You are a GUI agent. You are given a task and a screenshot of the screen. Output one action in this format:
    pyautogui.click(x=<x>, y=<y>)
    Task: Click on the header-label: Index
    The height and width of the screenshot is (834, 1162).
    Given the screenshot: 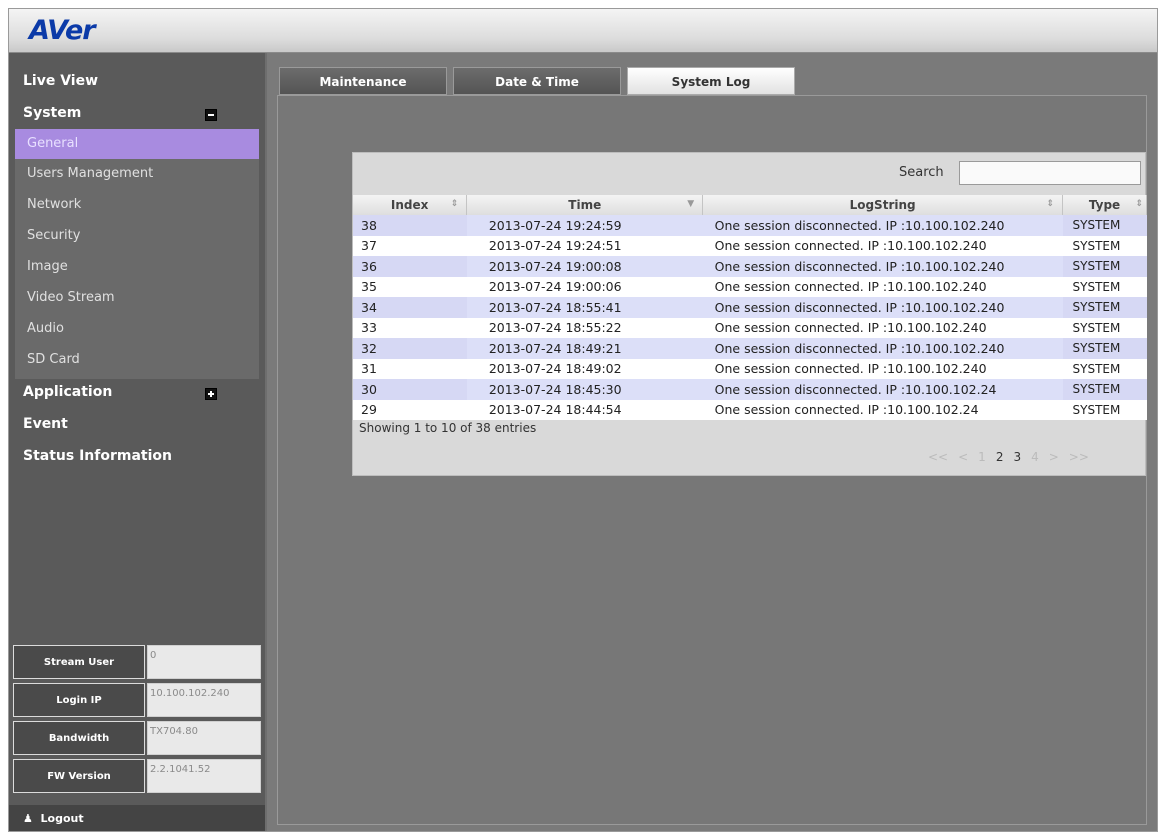 What is the action you would take?
    pyautogui.click(x=409, y=205)
    